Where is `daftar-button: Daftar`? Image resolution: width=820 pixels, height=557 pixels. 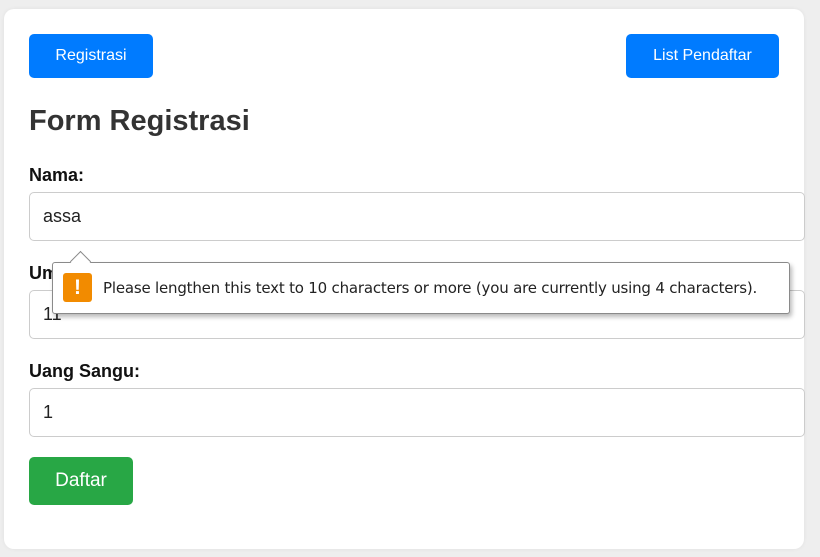 daftar-button: Daftar is located at coordinates (81, 481).